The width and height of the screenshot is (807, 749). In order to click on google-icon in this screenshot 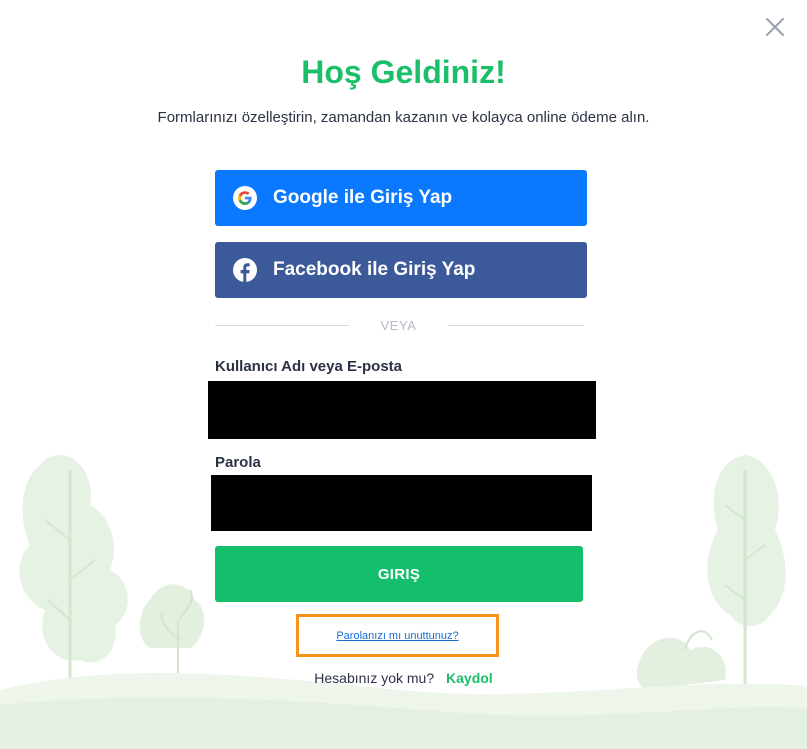, I will do `click(245, 198)`.